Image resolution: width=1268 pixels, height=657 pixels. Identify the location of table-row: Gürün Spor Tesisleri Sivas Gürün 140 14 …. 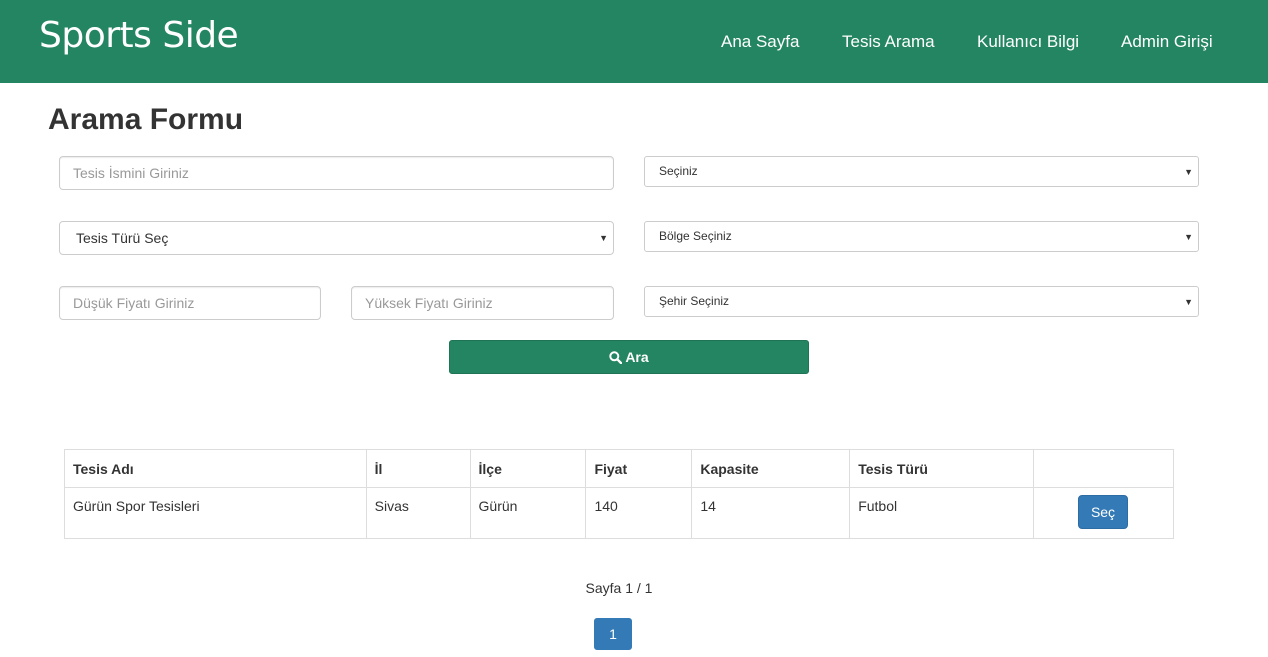
(619, 513).